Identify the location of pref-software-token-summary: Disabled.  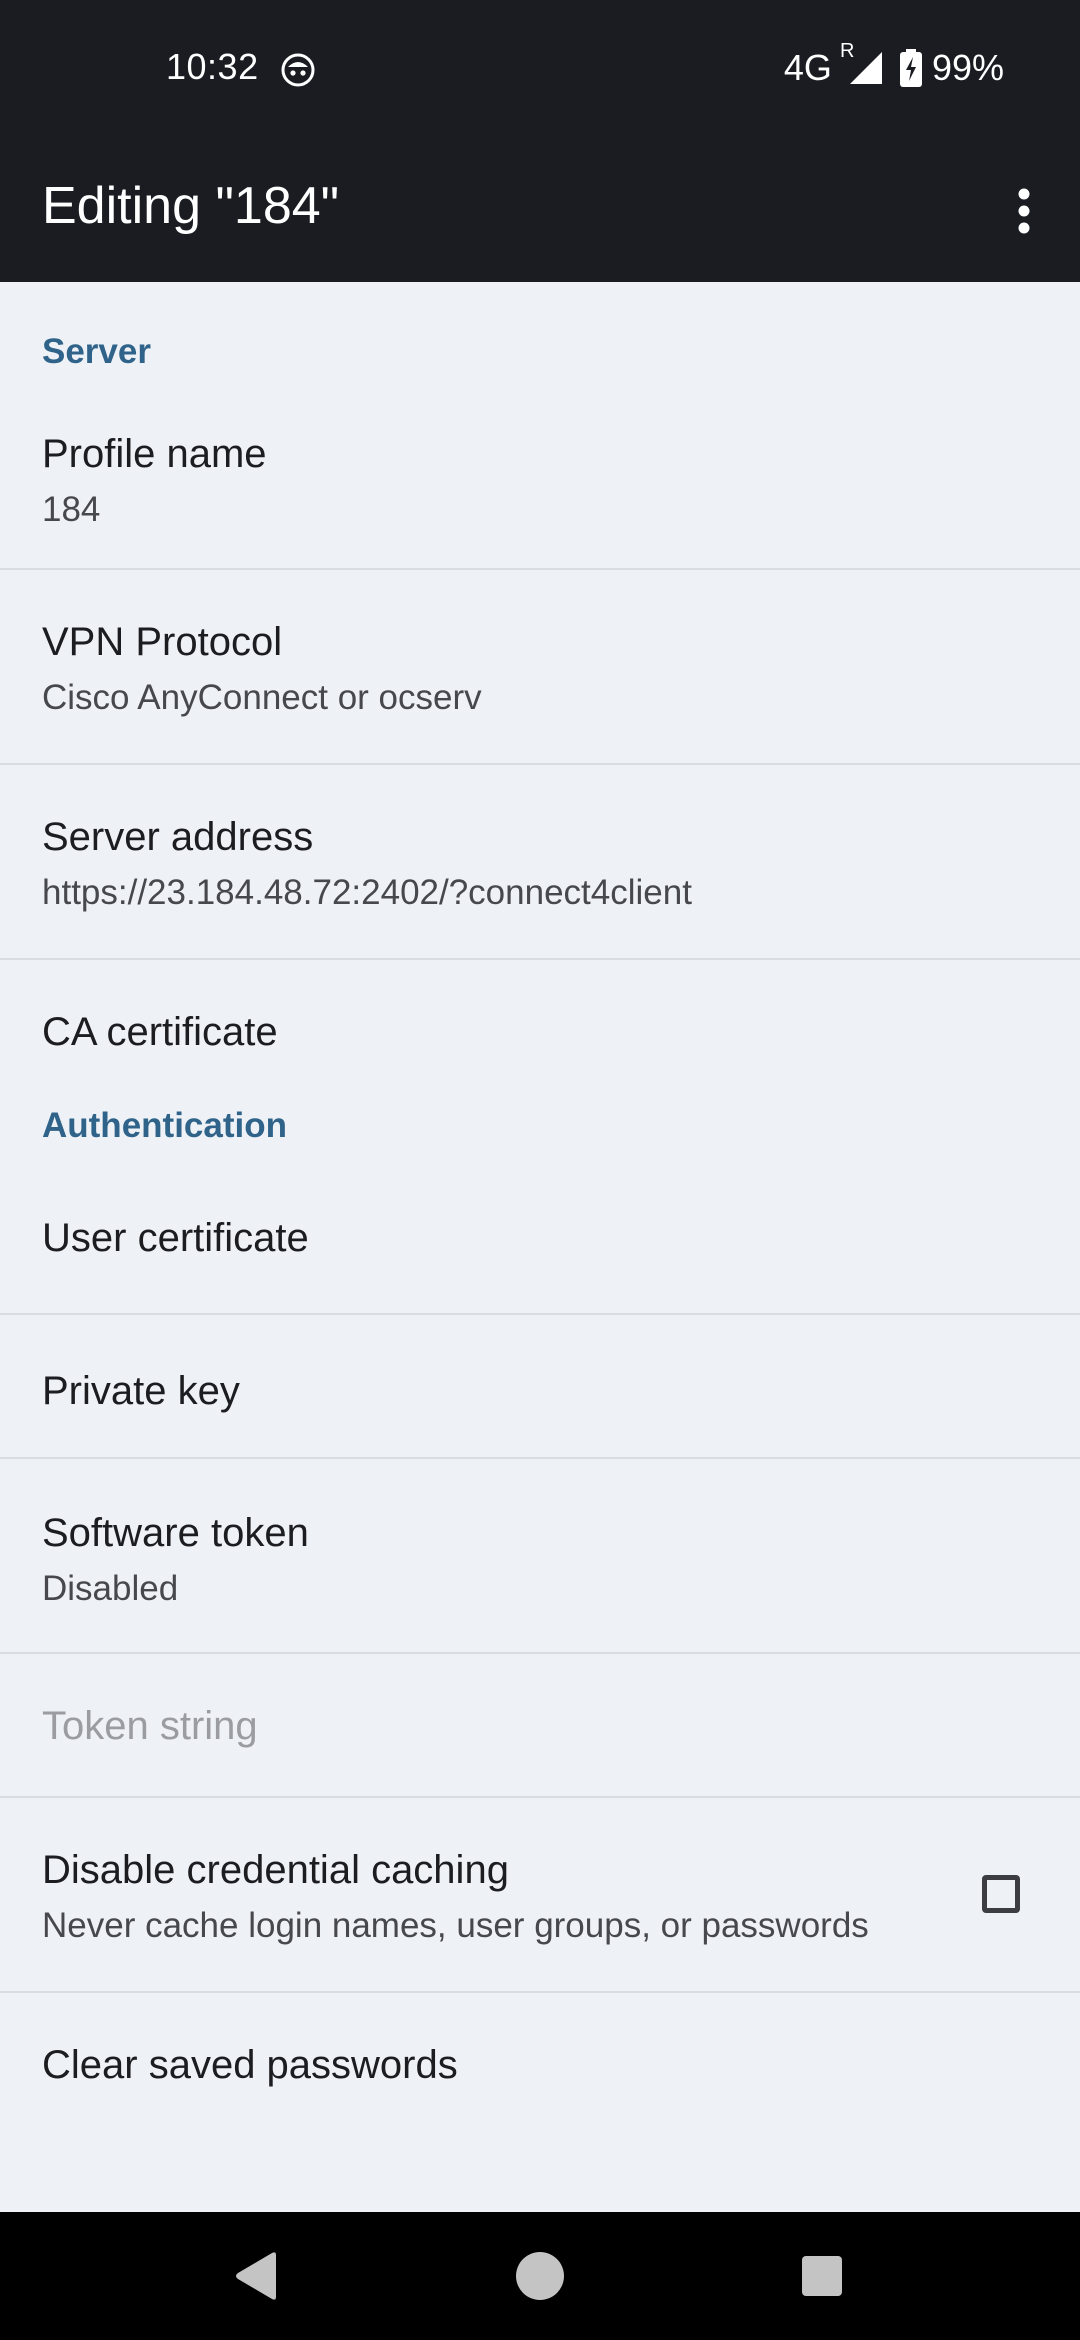
(110, 1588).